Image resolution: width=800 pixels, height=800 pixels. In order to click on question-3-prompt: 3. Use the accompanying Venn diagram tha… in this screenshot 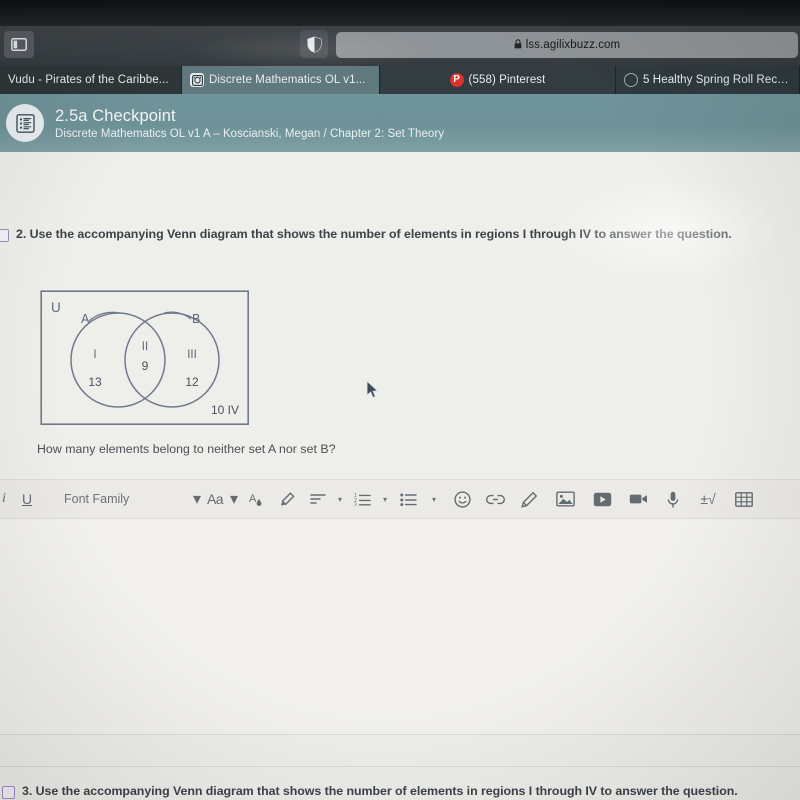, I will do `click(380, 791)`.